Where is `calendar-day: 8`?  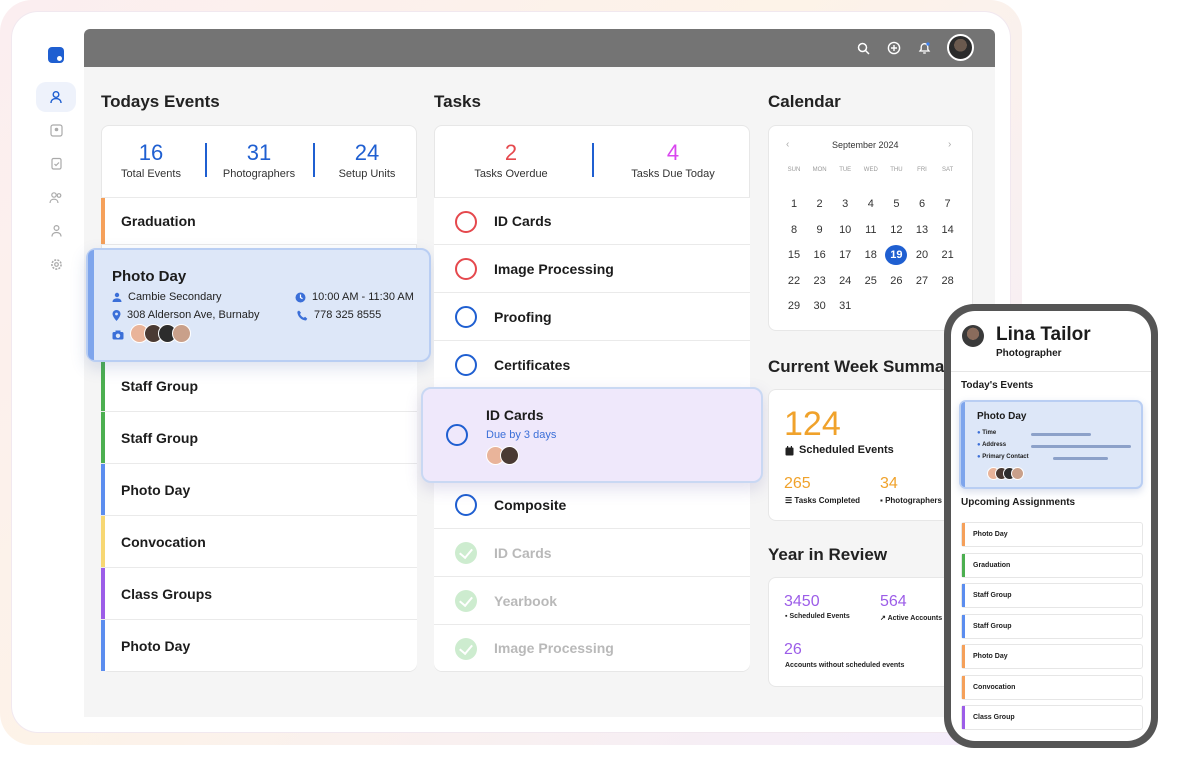
calendar-day: 8 is located at coordinates (794, 230).